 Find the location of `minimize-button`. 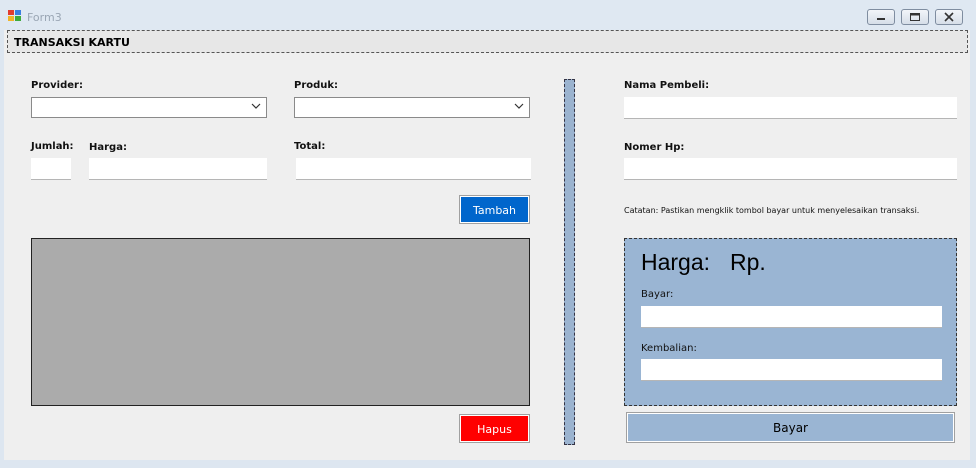

minimize-button is located at coordinates (881, 17).